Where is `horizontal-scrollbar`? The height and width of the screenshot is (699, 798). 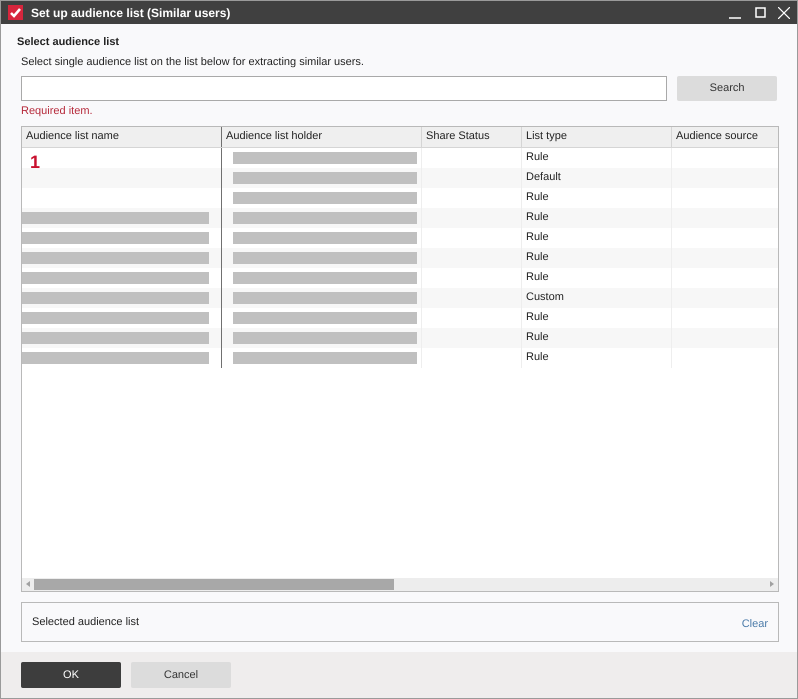 horizontal-scrollbar is located at coordinates (400, 584).